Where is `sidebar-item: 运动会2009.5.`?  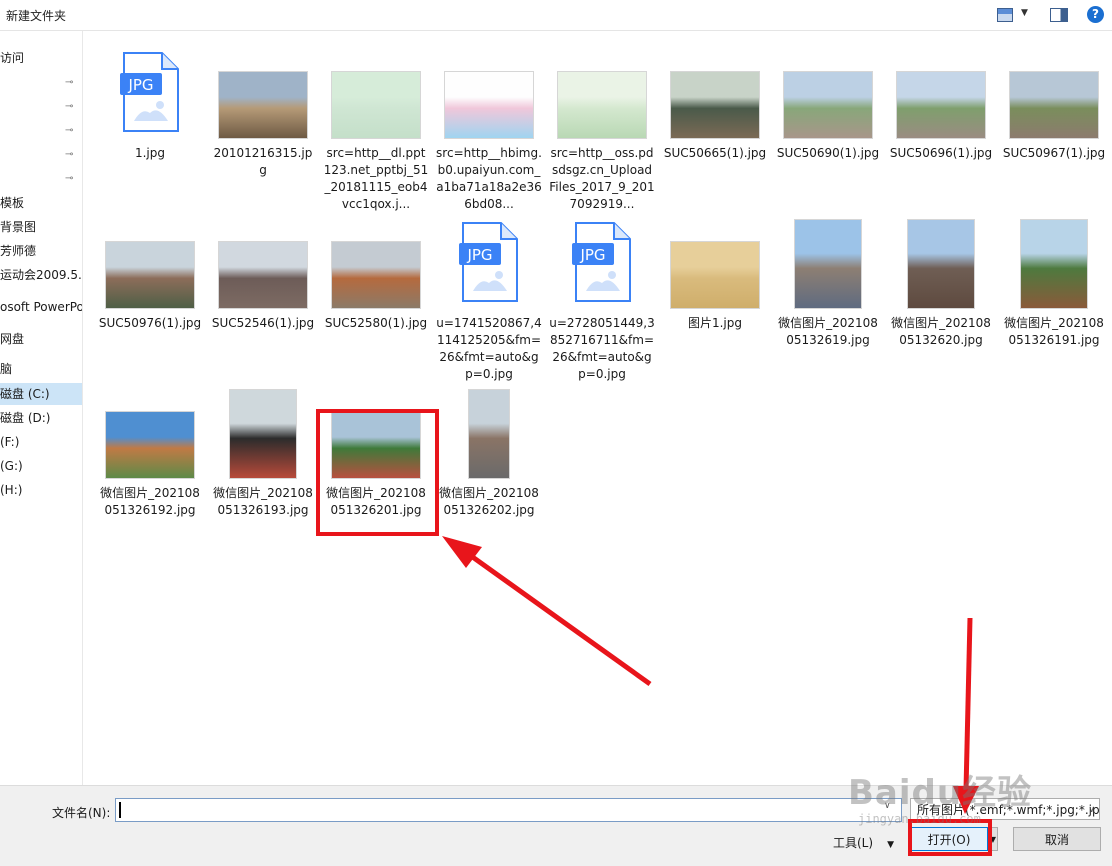
sidebar-item: 运动会2009.5. is located at coordinates (41, 275).